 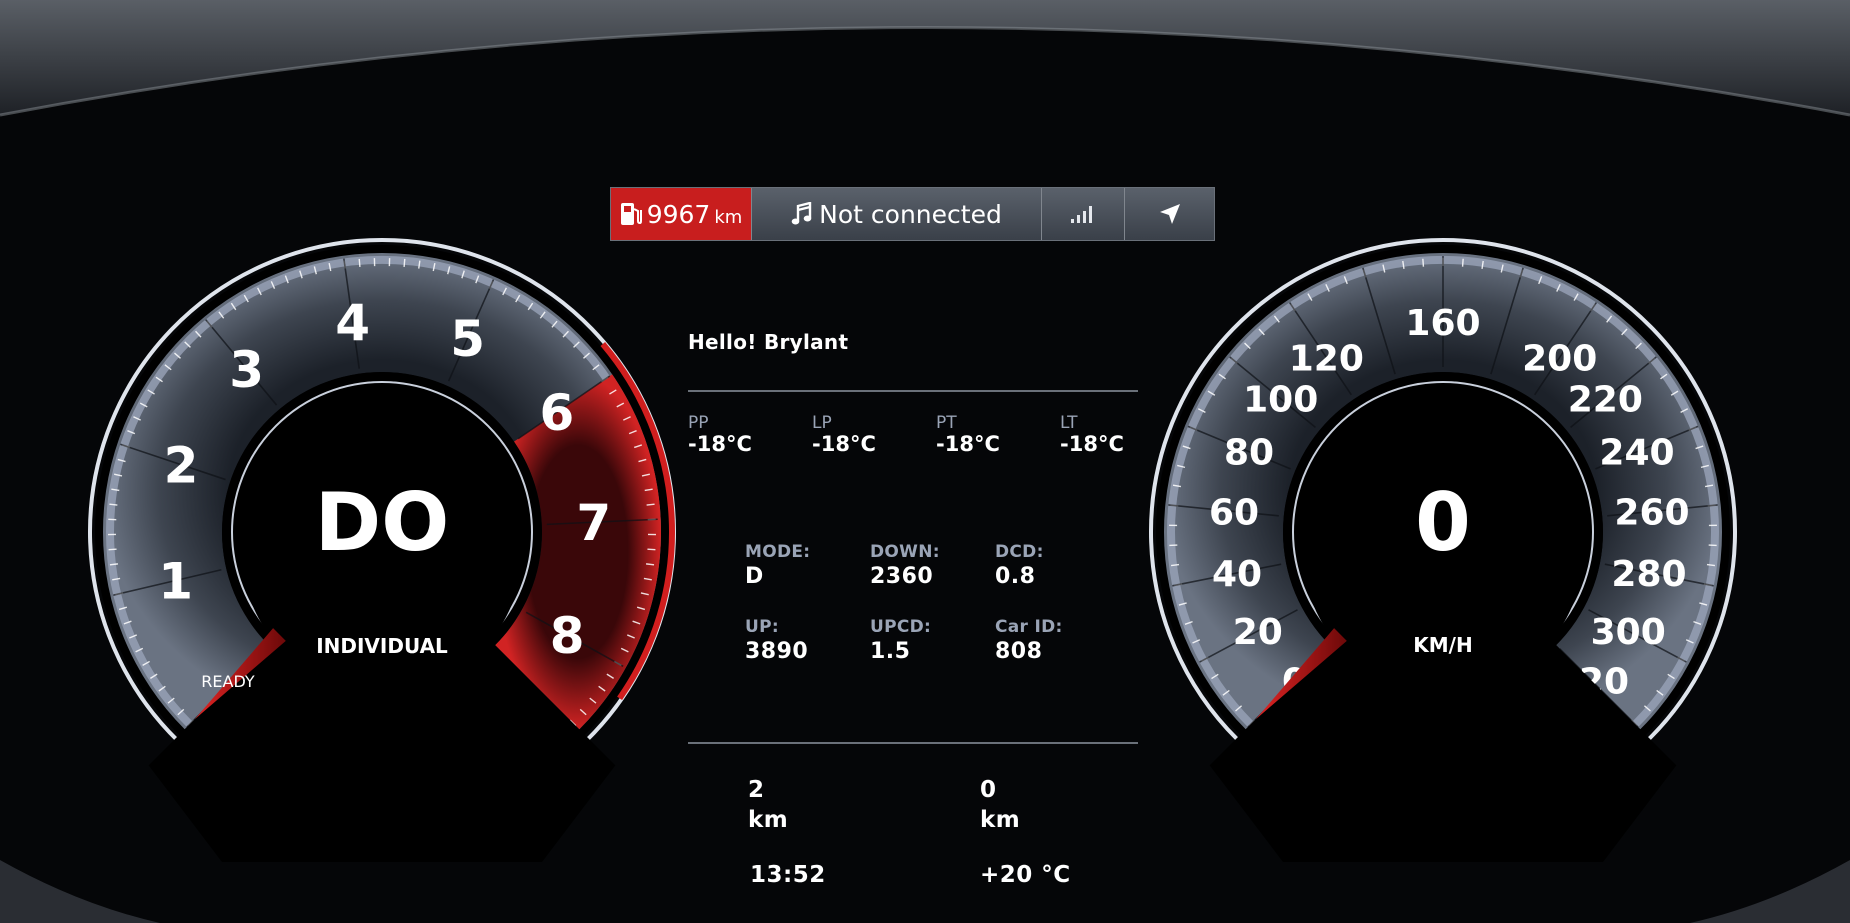 I want to click on music-status-cell: Not connected, so click(x=897, y=214).